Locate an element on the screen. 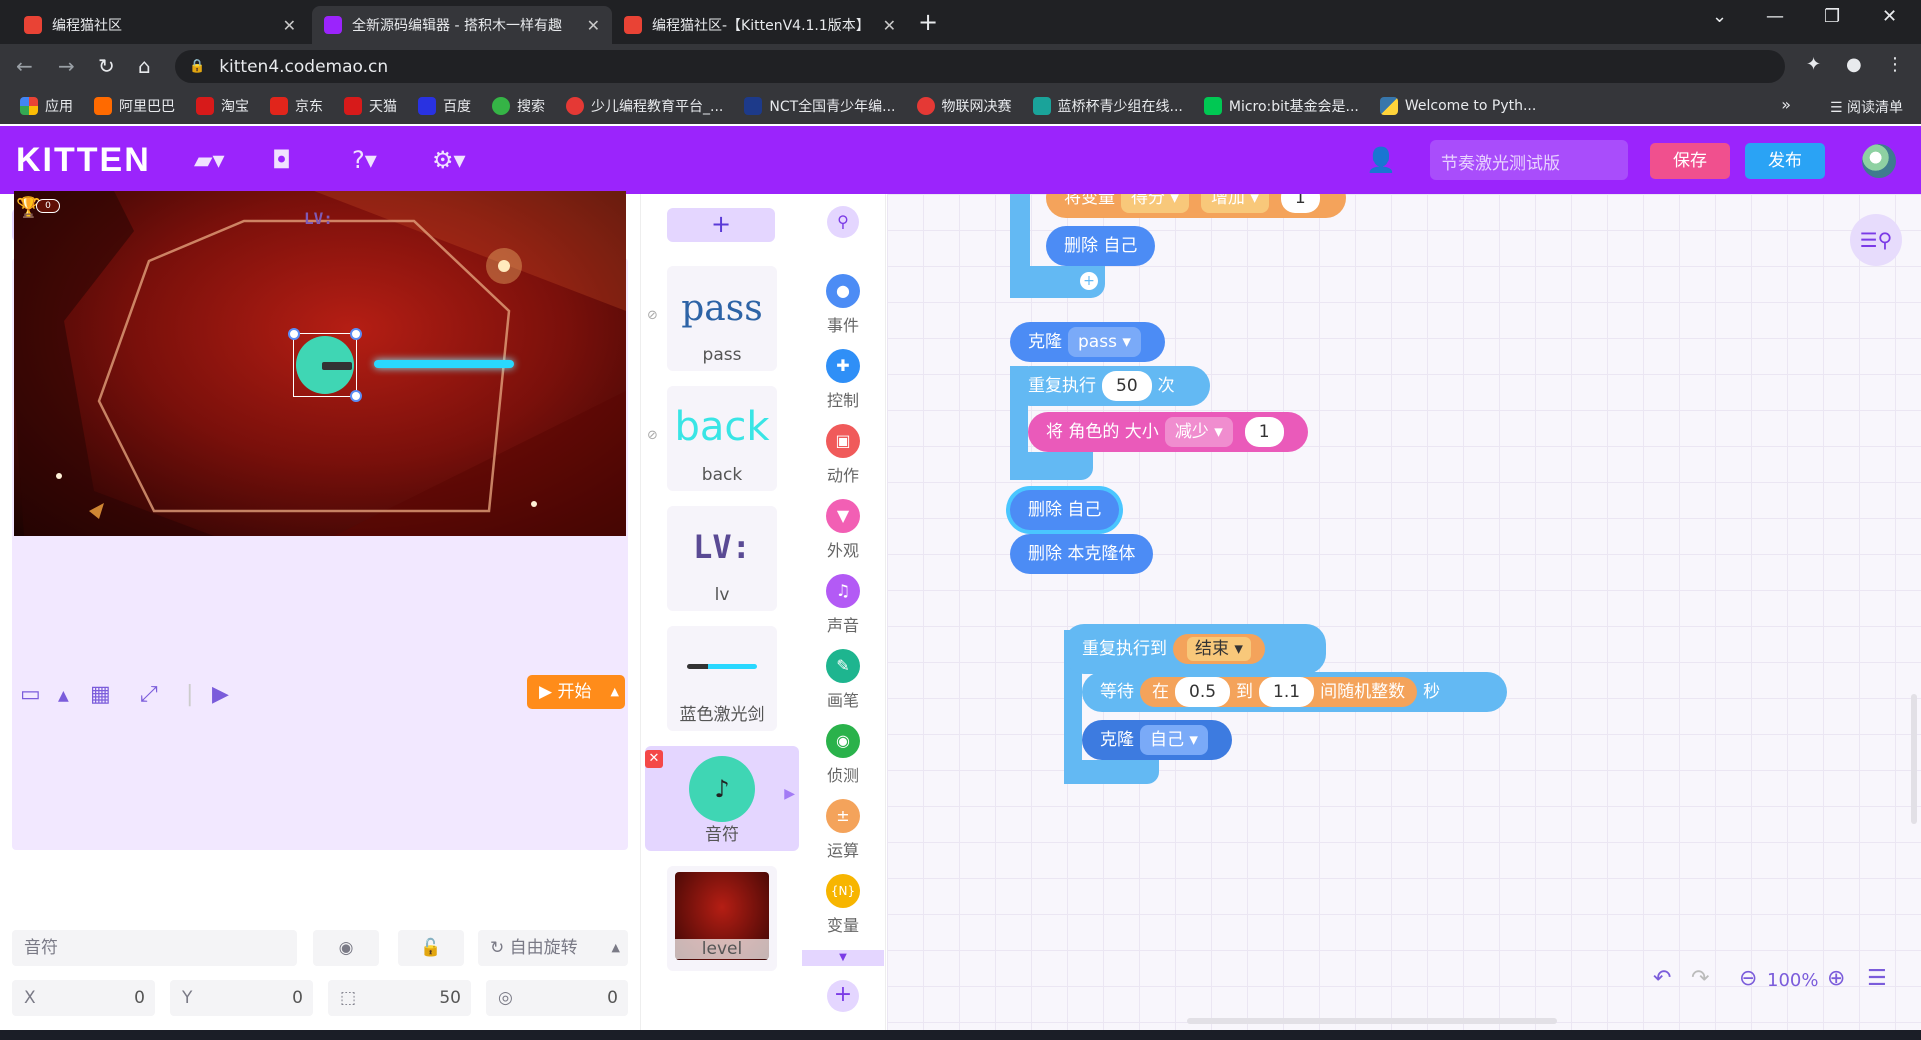 This screenshot has height=1040, width=1921. expand-arrow-icon: ▶ is located at coordinates (789, 794).